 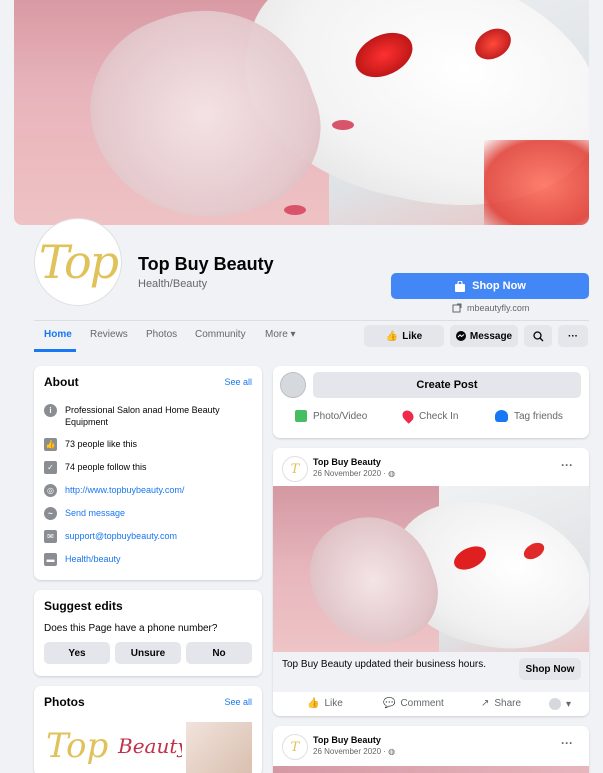 I want to click on photo-thumbnail: Top, so click(x=77, y=747).